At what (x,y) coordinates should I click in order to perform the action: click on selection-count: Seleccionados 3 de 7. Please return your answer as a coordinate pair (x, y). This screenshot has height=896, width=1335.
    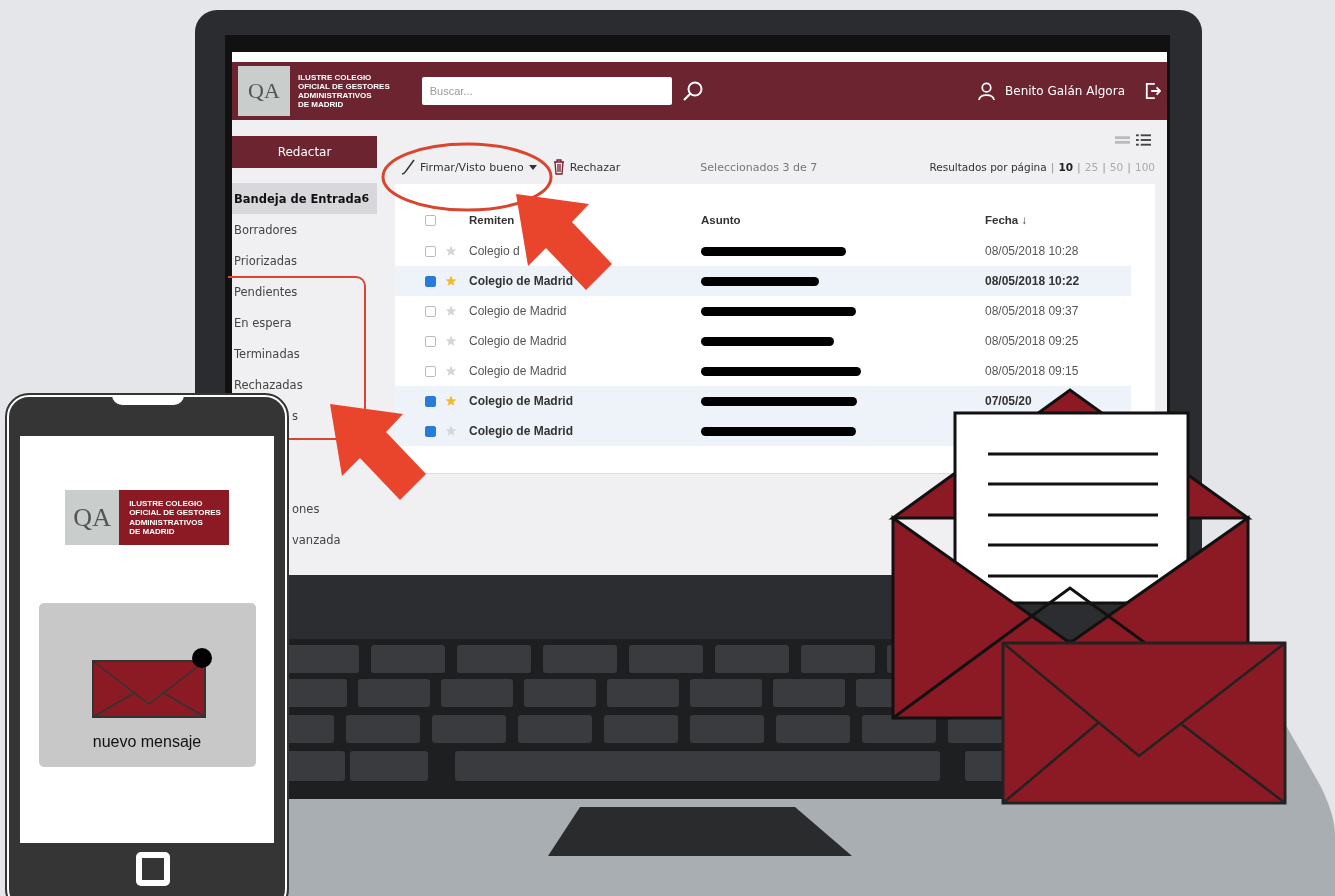
    Looking at the image, I should click on (759, 167).